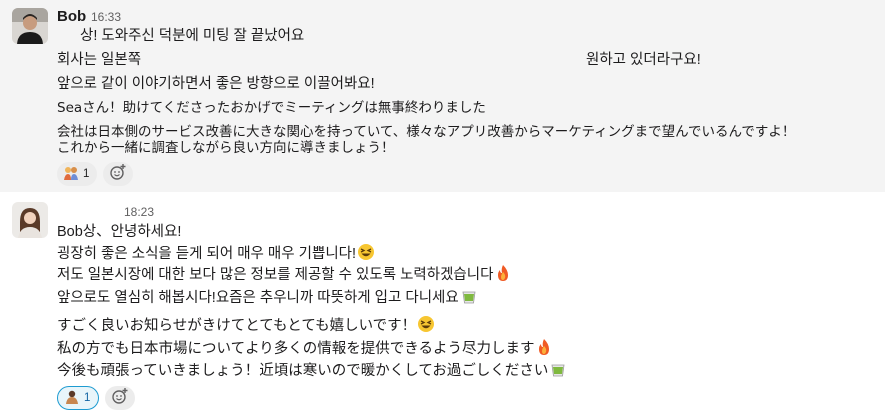  Describe the element at coordinates (71, 16) in the screenshot. I see `sender-name: Bob` at that location.